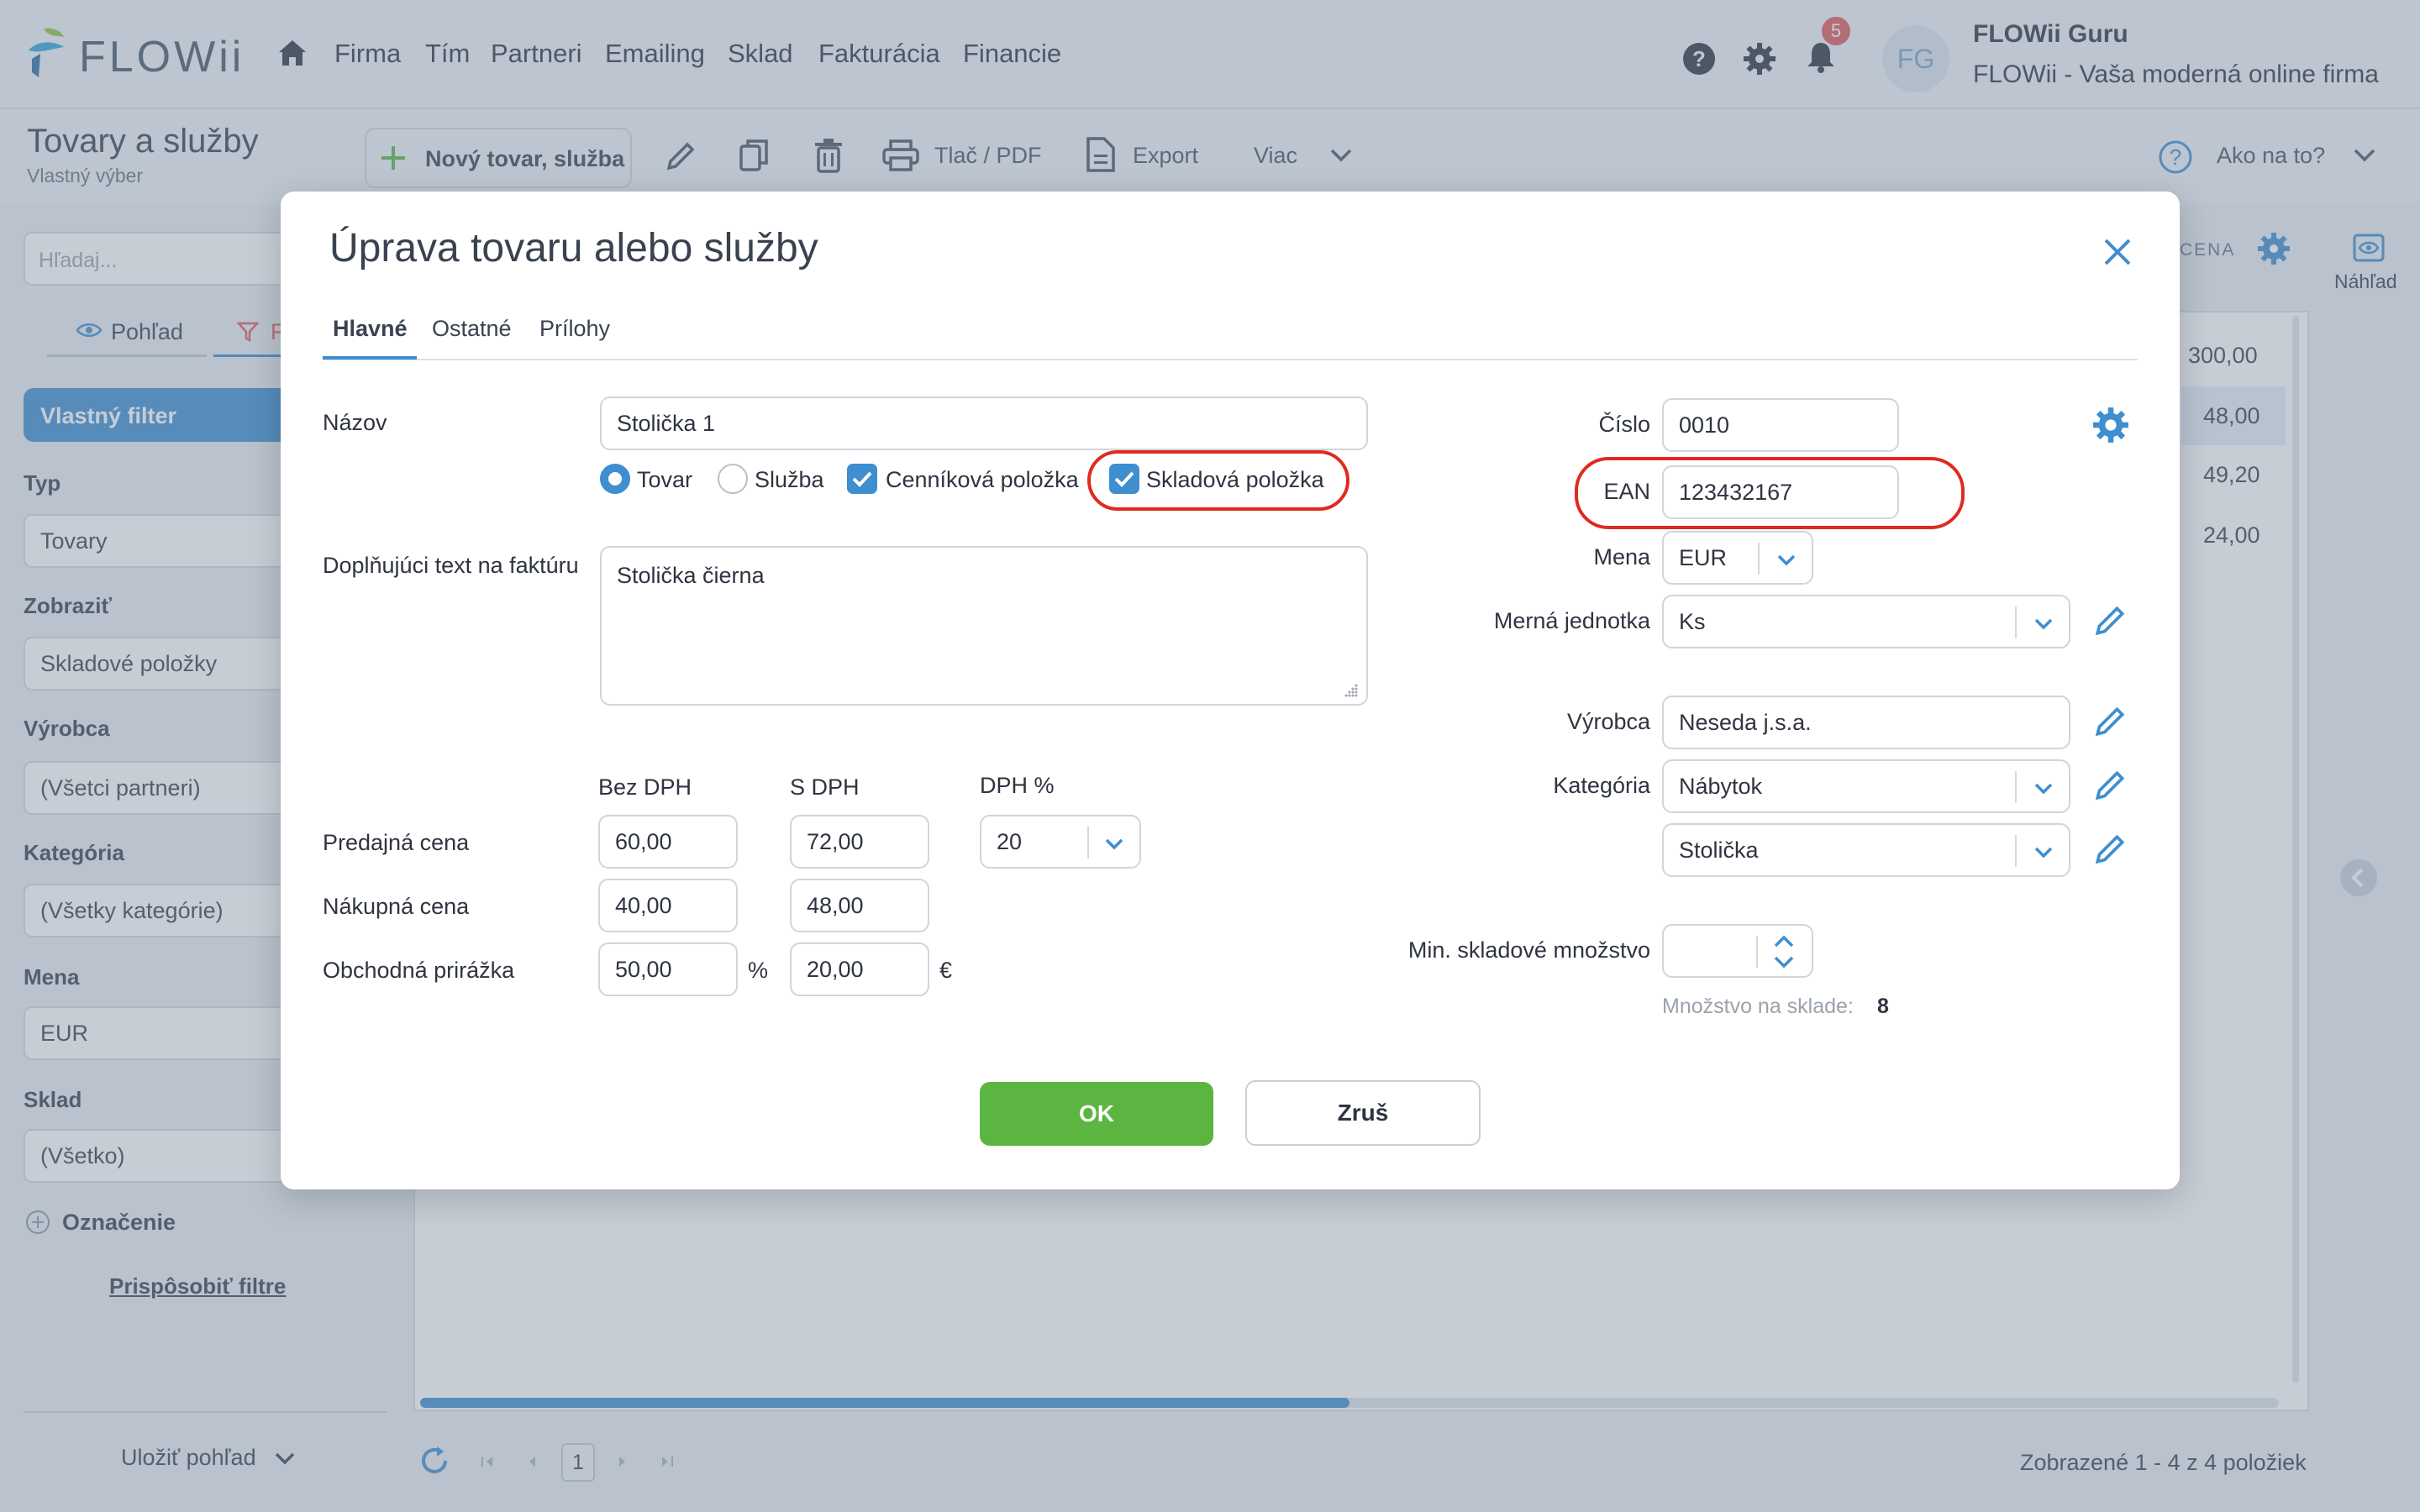 The image size is (2420, 1512). I want to click on active-tab-underline, so click(370, 358).